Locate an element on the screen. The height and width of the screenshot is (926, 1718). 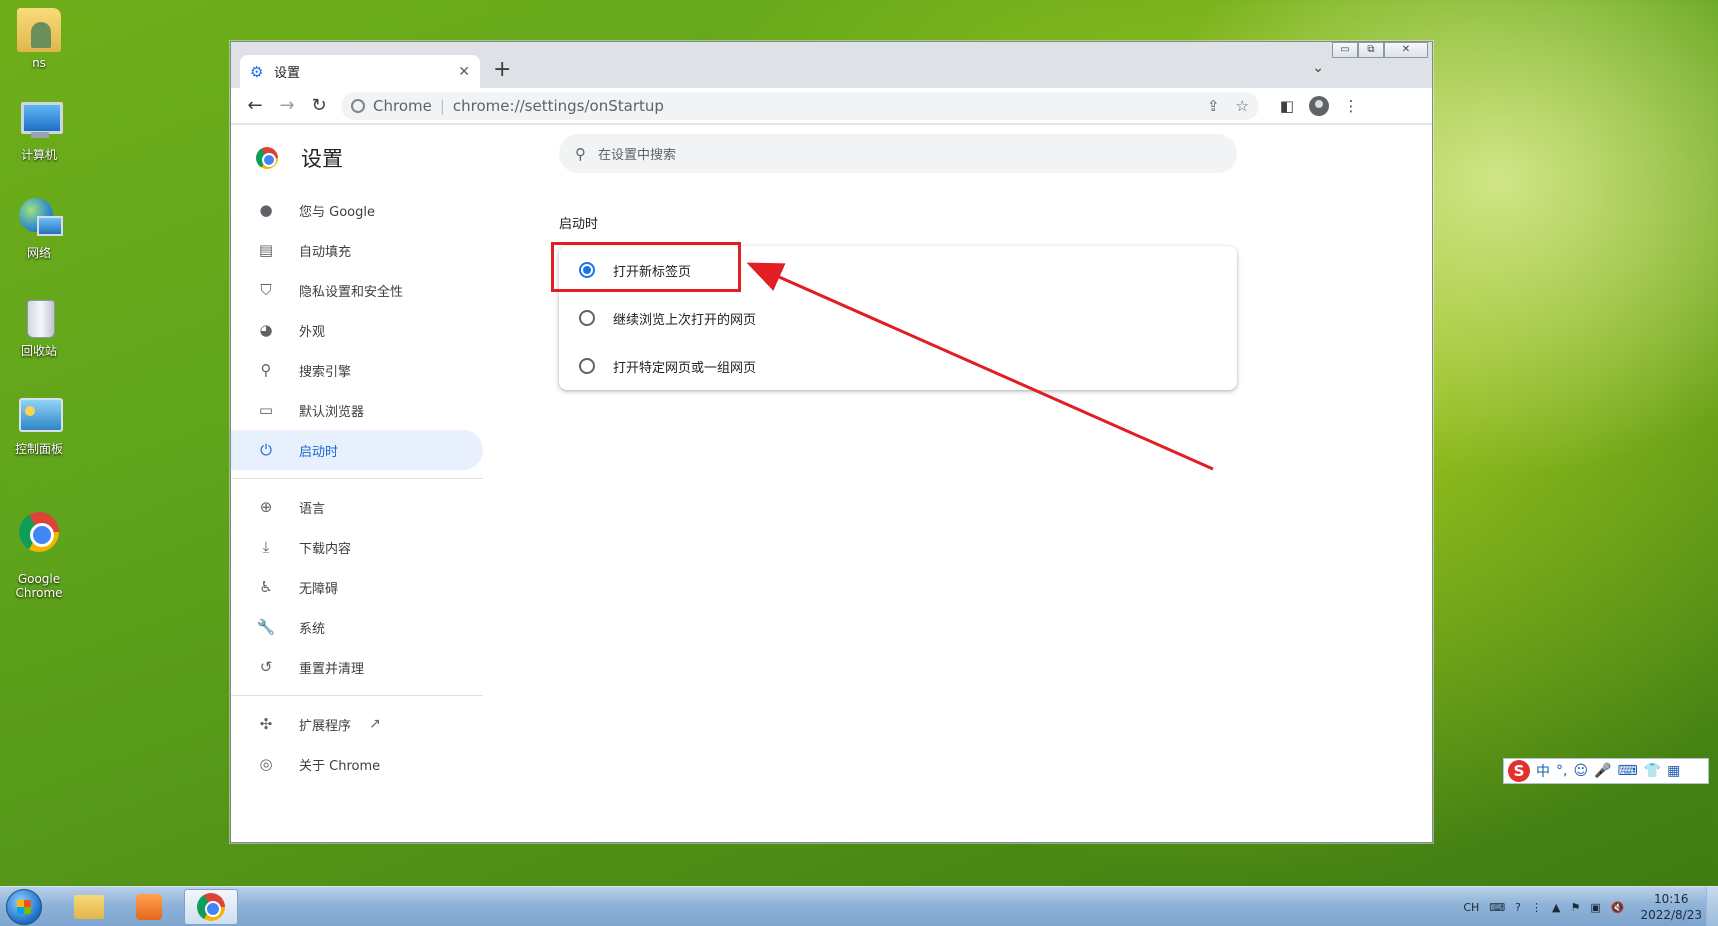
ime-keyboard-icon: ⌨ is located at coordinates (1628, 771).